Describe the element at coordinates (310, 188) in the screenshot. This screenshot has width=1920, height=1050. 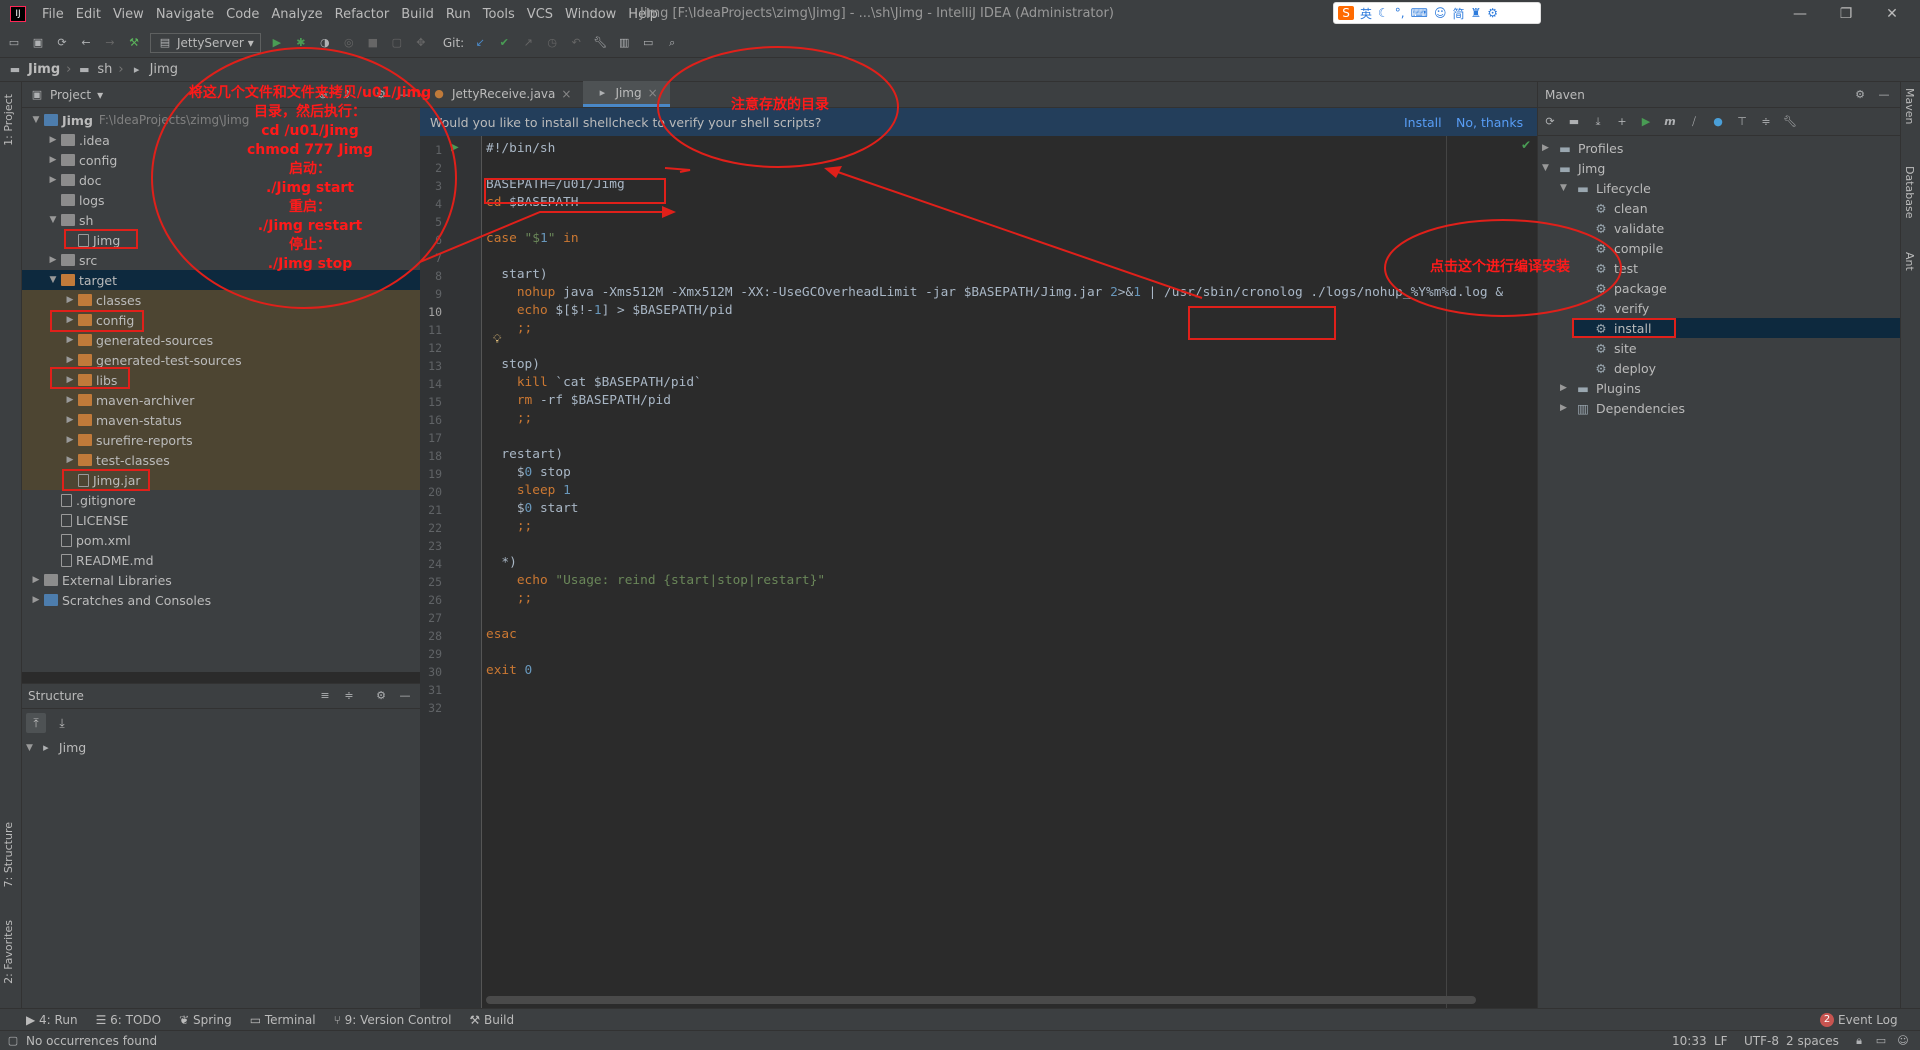
I see `annotation-line: ./Jimg start` at that location.